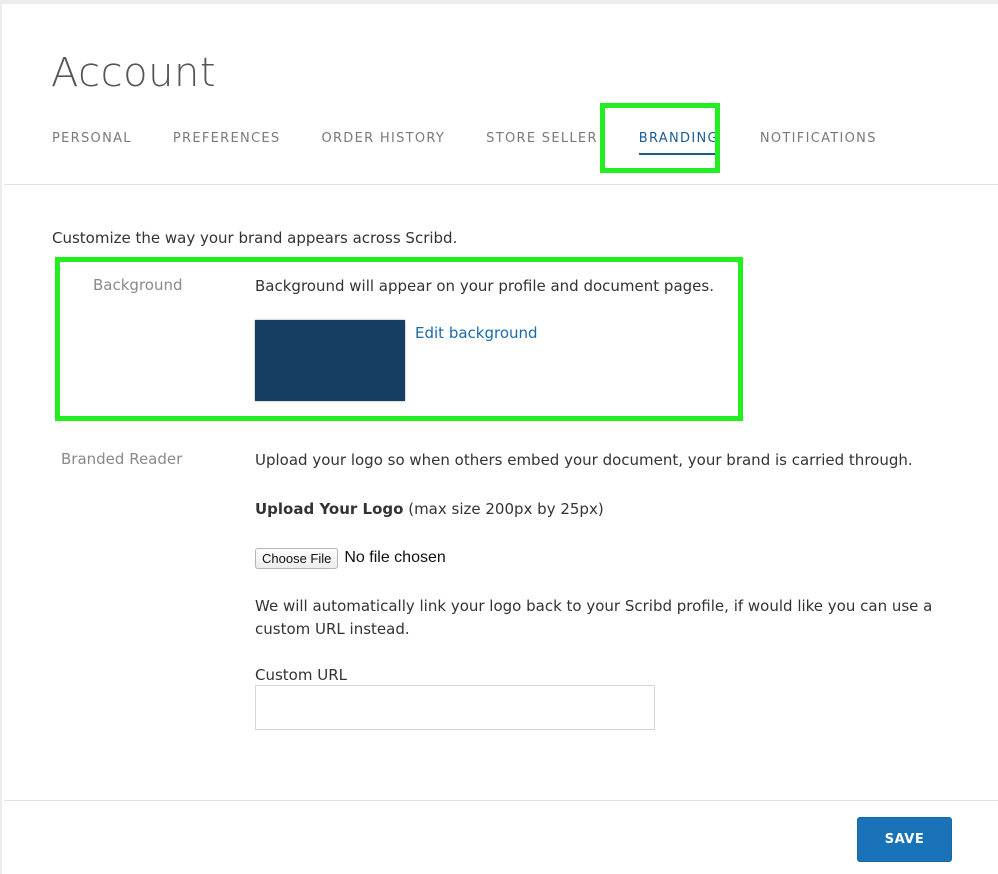 The width and height of the screenshot is (998, 874). I want to click on tab-personal: PERSONAL, so click(92, 138).